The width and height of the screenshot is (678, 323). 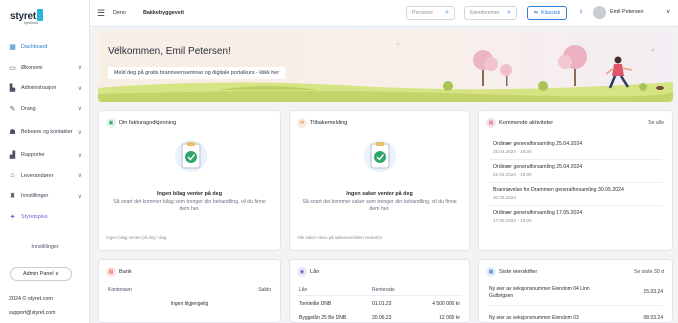 What do you see at coordinates (12, 89) in the screenshot?
I see `admin-icon: ▙` at bounding box center [12, 89].